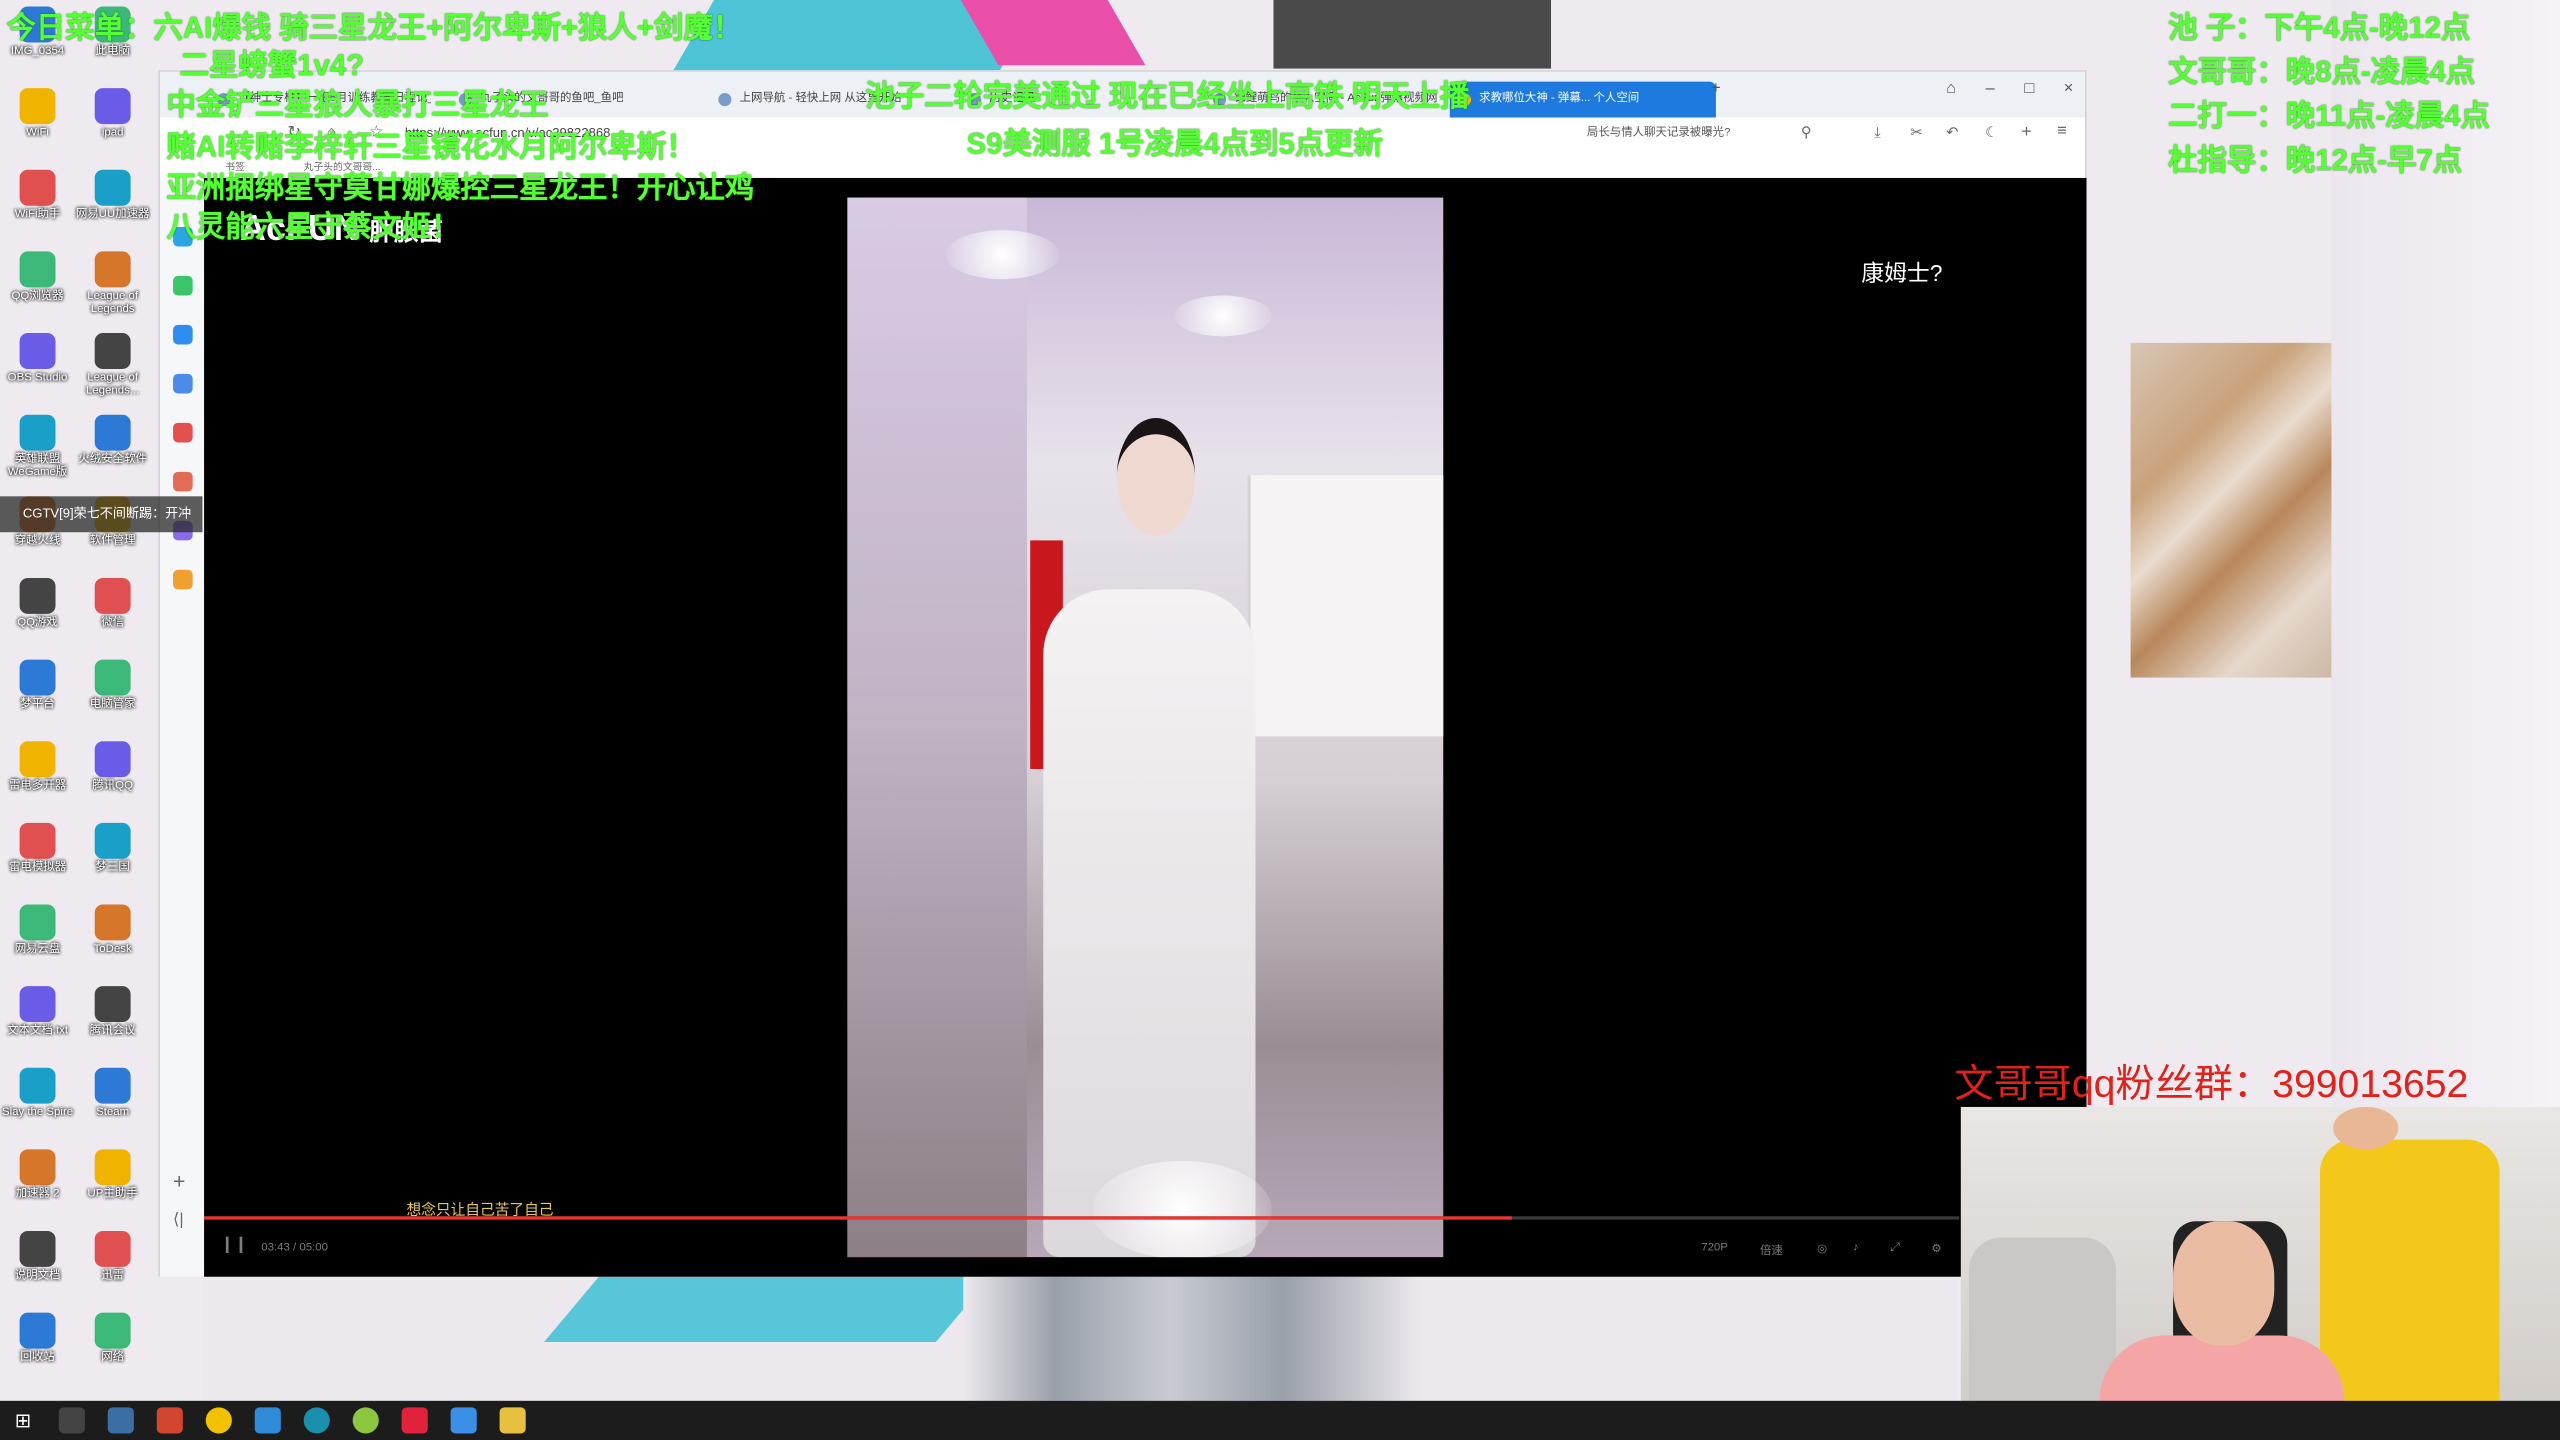 This screenshot has height=1440, width=2560. I want to click on desktop-icon: 加速器 2, so click(37, 1175).